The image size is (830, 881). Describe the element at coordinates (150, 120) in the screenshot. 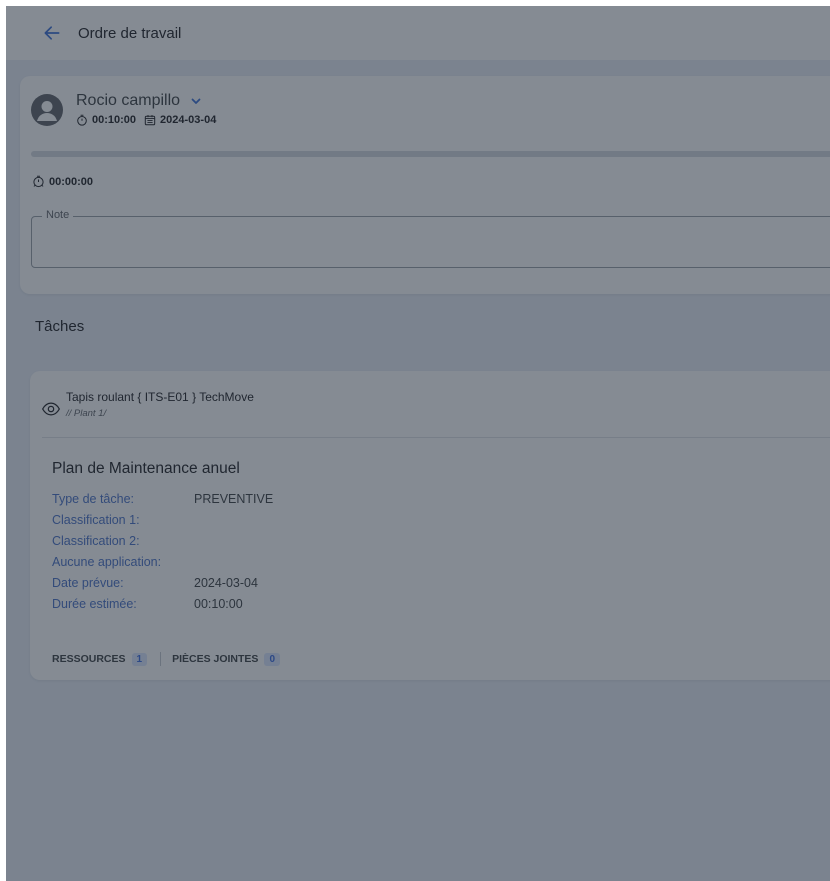

I see `calendar-icon` at that location.